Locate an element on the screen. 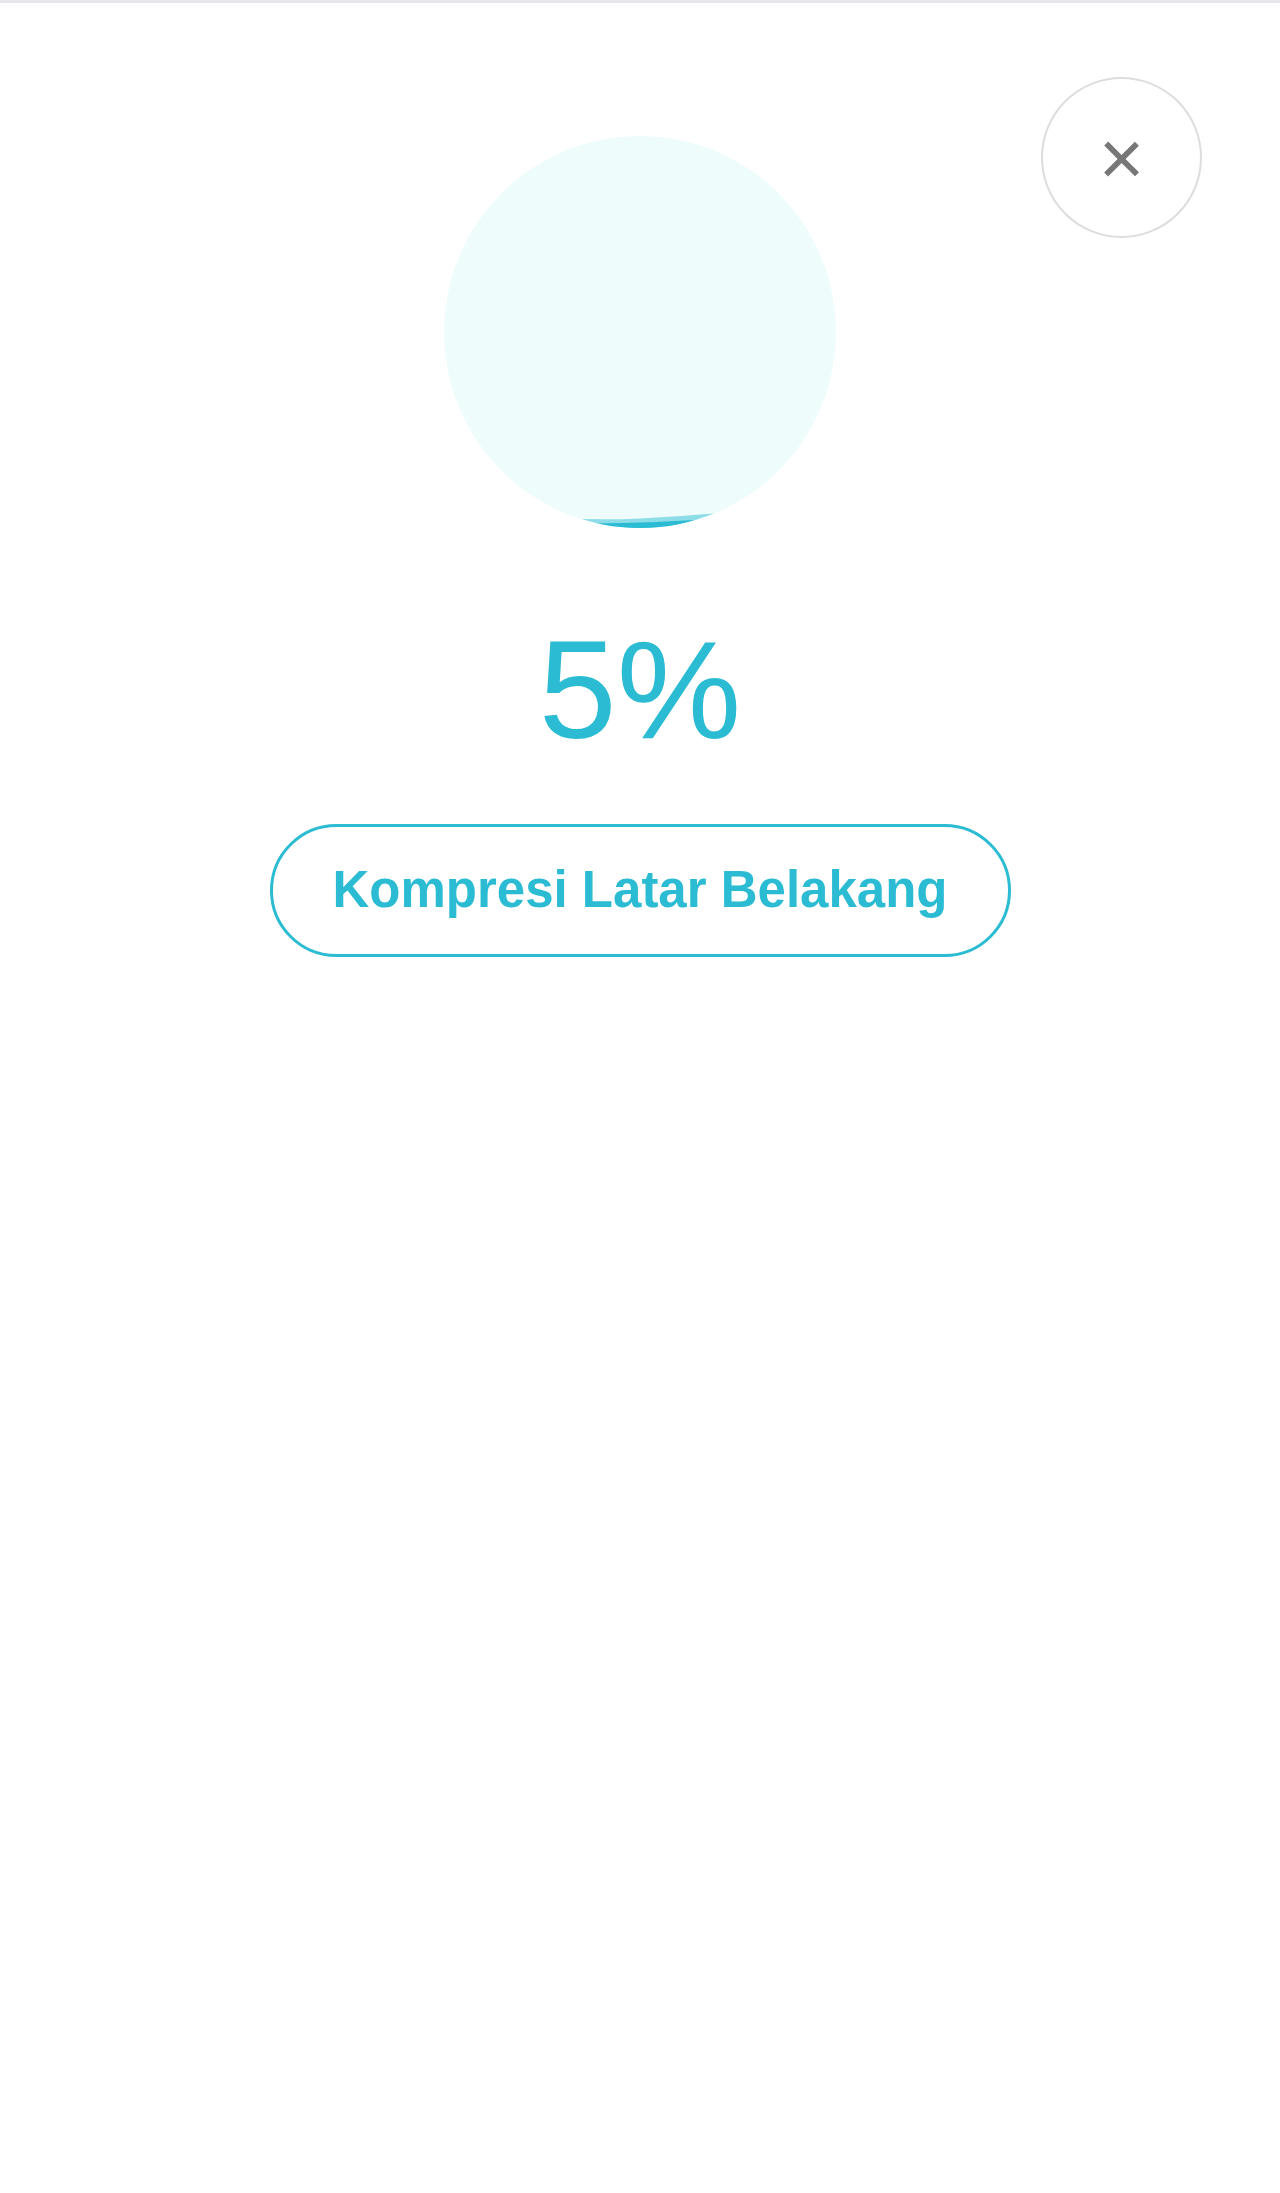 The height and width of the screenshot is (2193, 1280). close-button: × is located at coordinates (1121, 157).